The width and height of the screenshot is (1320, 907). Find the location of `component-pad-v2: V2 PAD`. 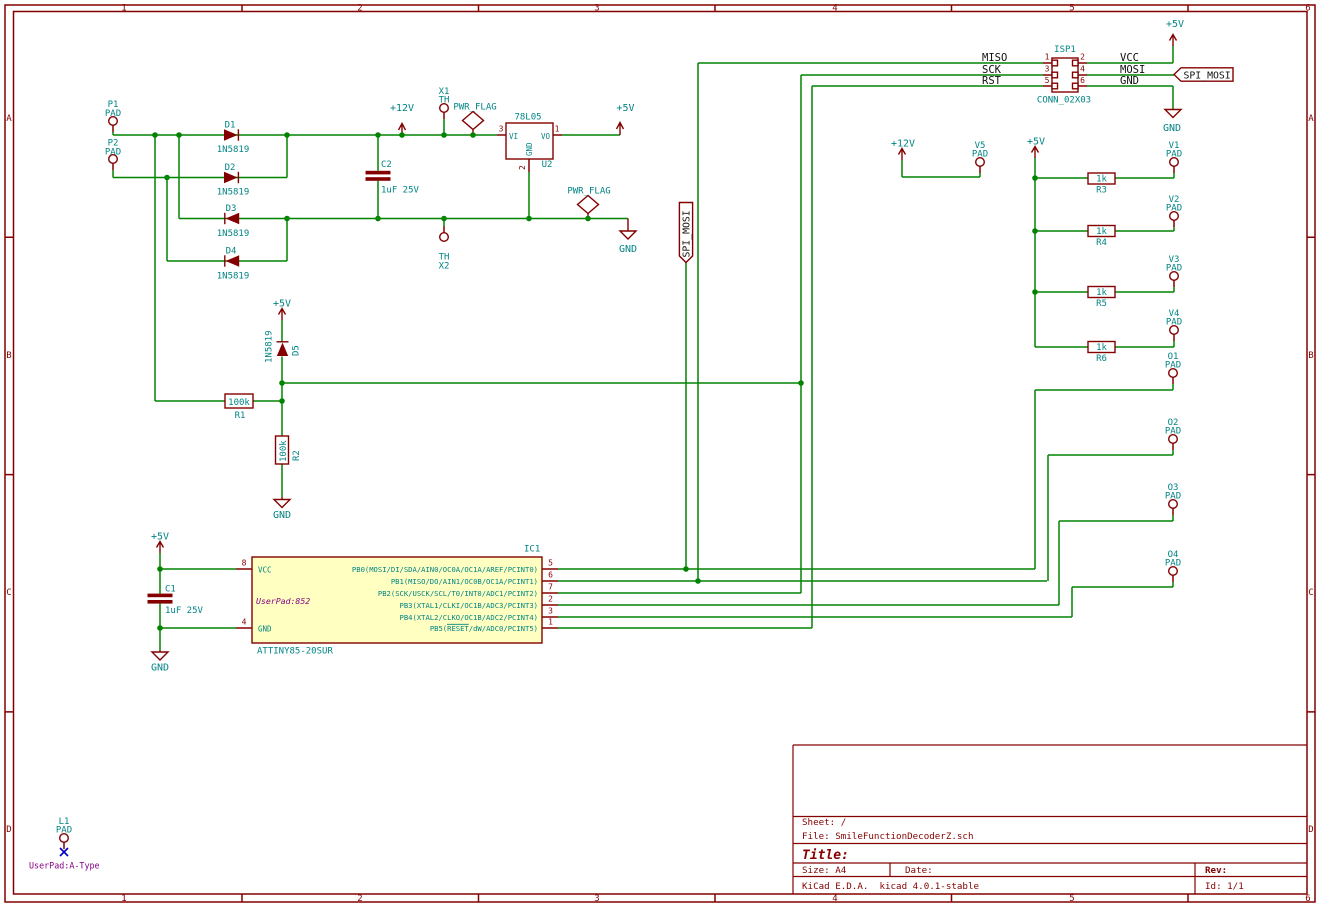

component-pad-v2: V2 PAD is located at coordinates (1174, 208).